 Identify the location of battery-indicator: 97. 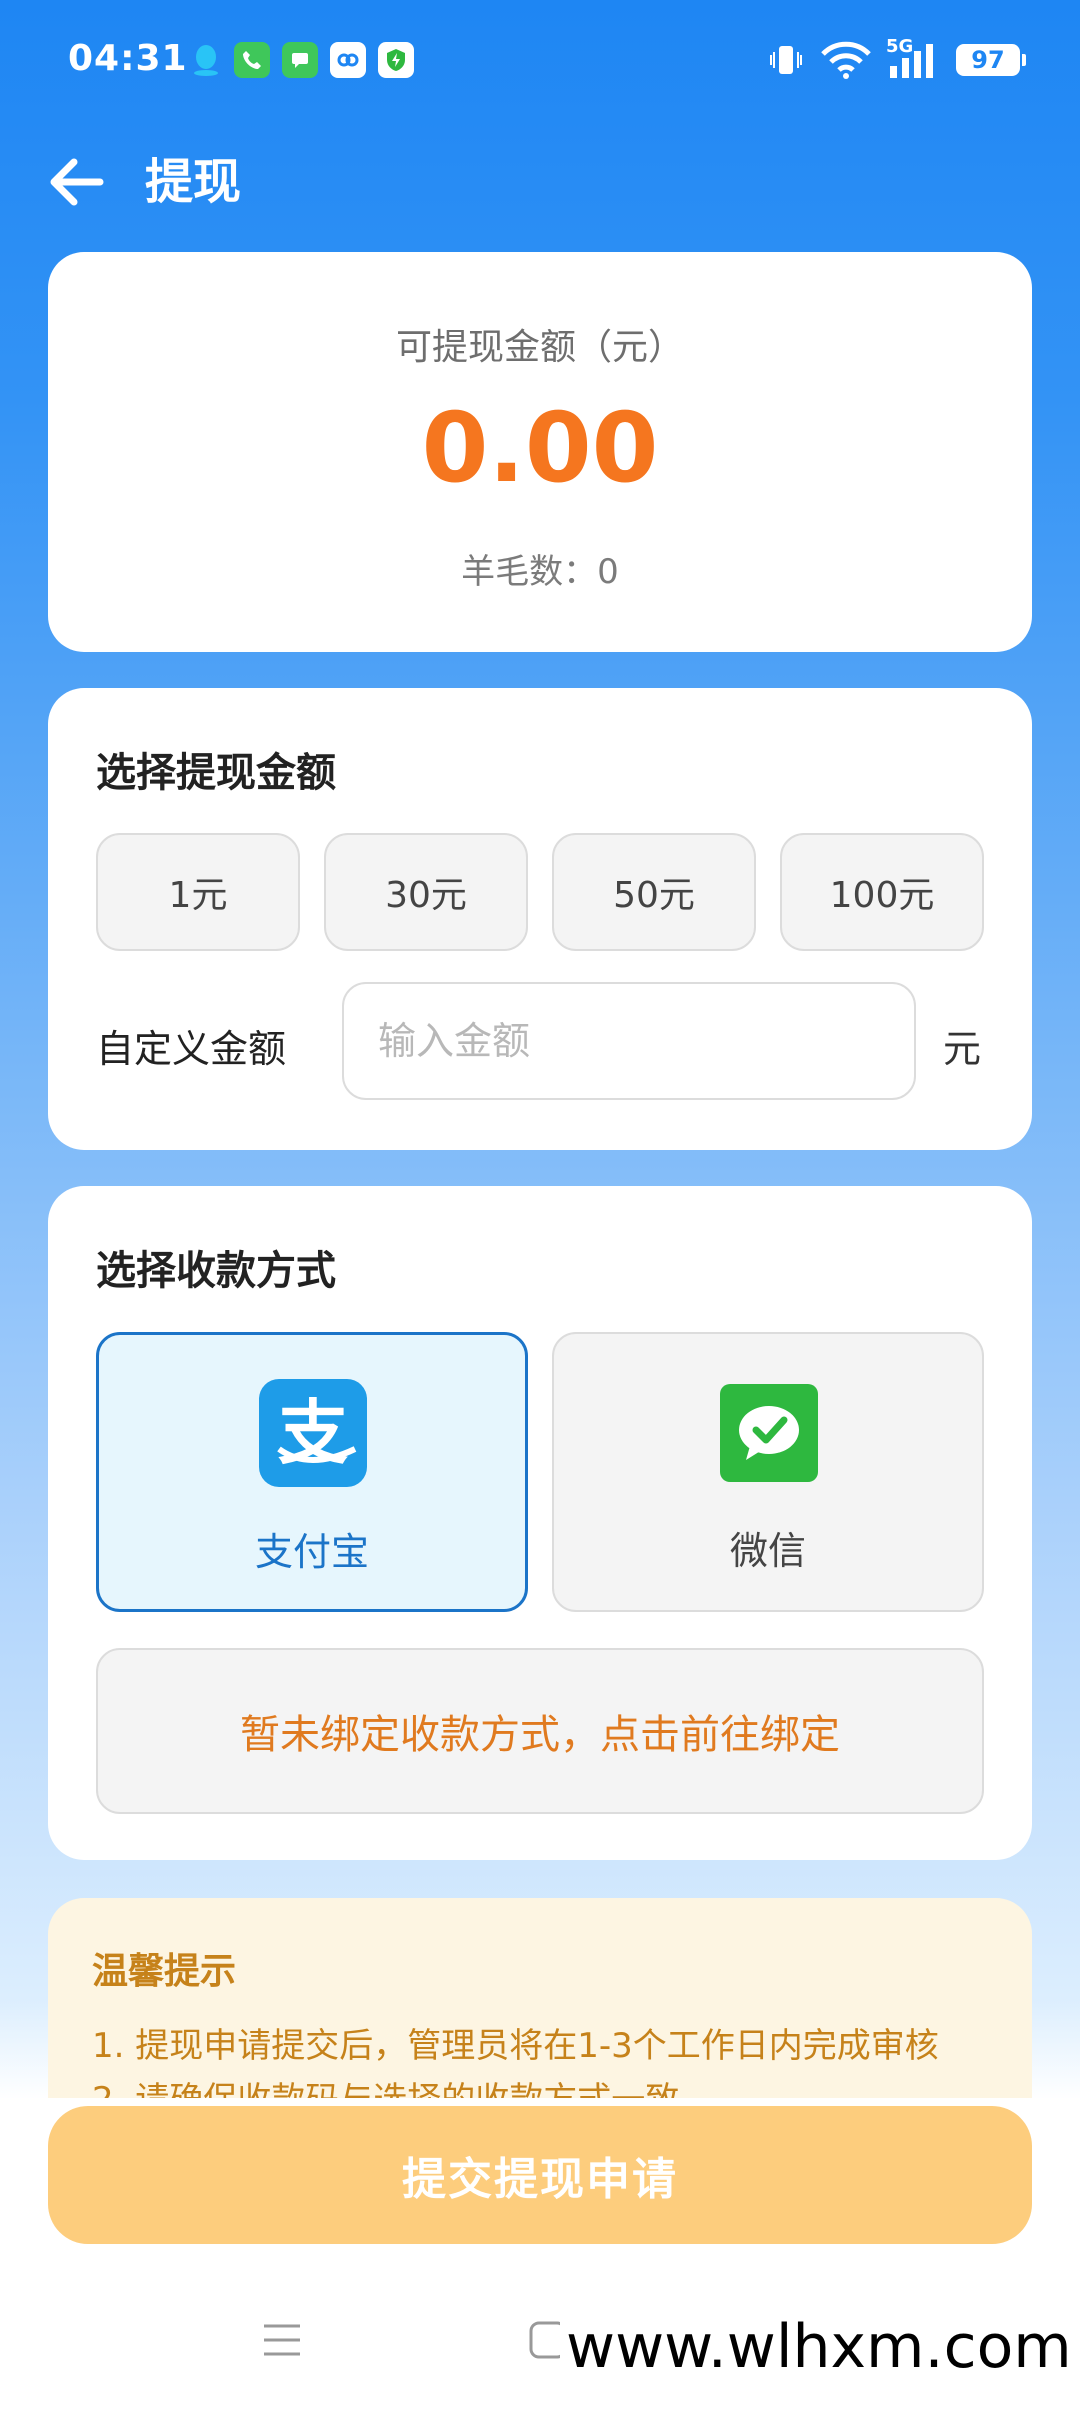
(991, 60).